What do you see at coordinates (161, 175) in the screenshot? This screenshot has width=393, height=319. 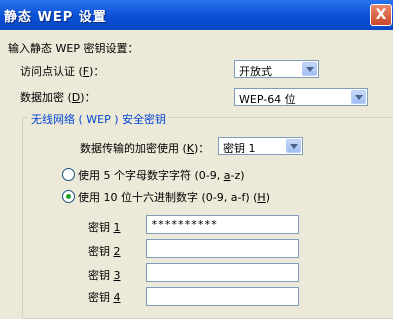 I see `radio-ascii-label: 使用 5 个字母数字字符 (0-9, a-z)` at bounding box center [161, 175].